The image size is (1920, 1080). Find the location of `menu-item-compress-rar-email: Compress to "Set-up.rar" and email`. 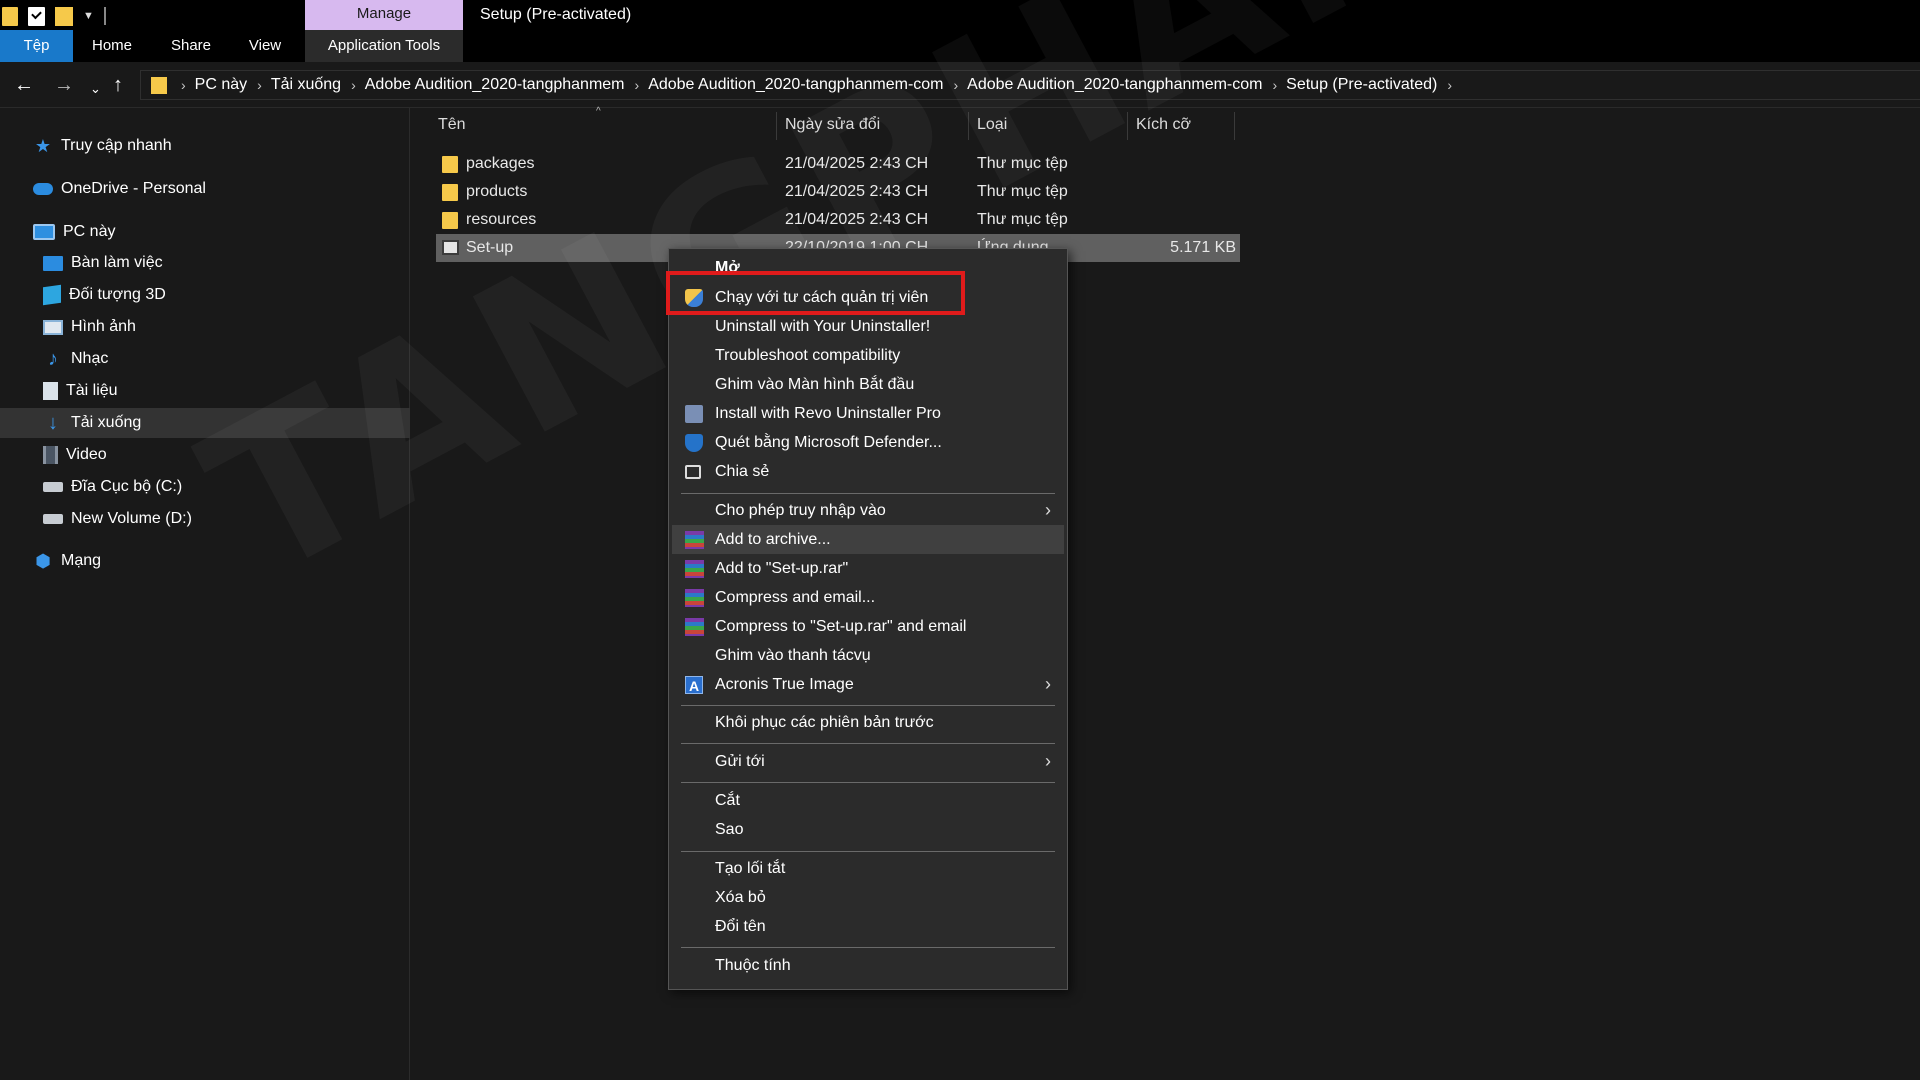

menu-item-compress-rar-email: Compress to "Set-up.rar" and email is located at coordinates (868, 626).